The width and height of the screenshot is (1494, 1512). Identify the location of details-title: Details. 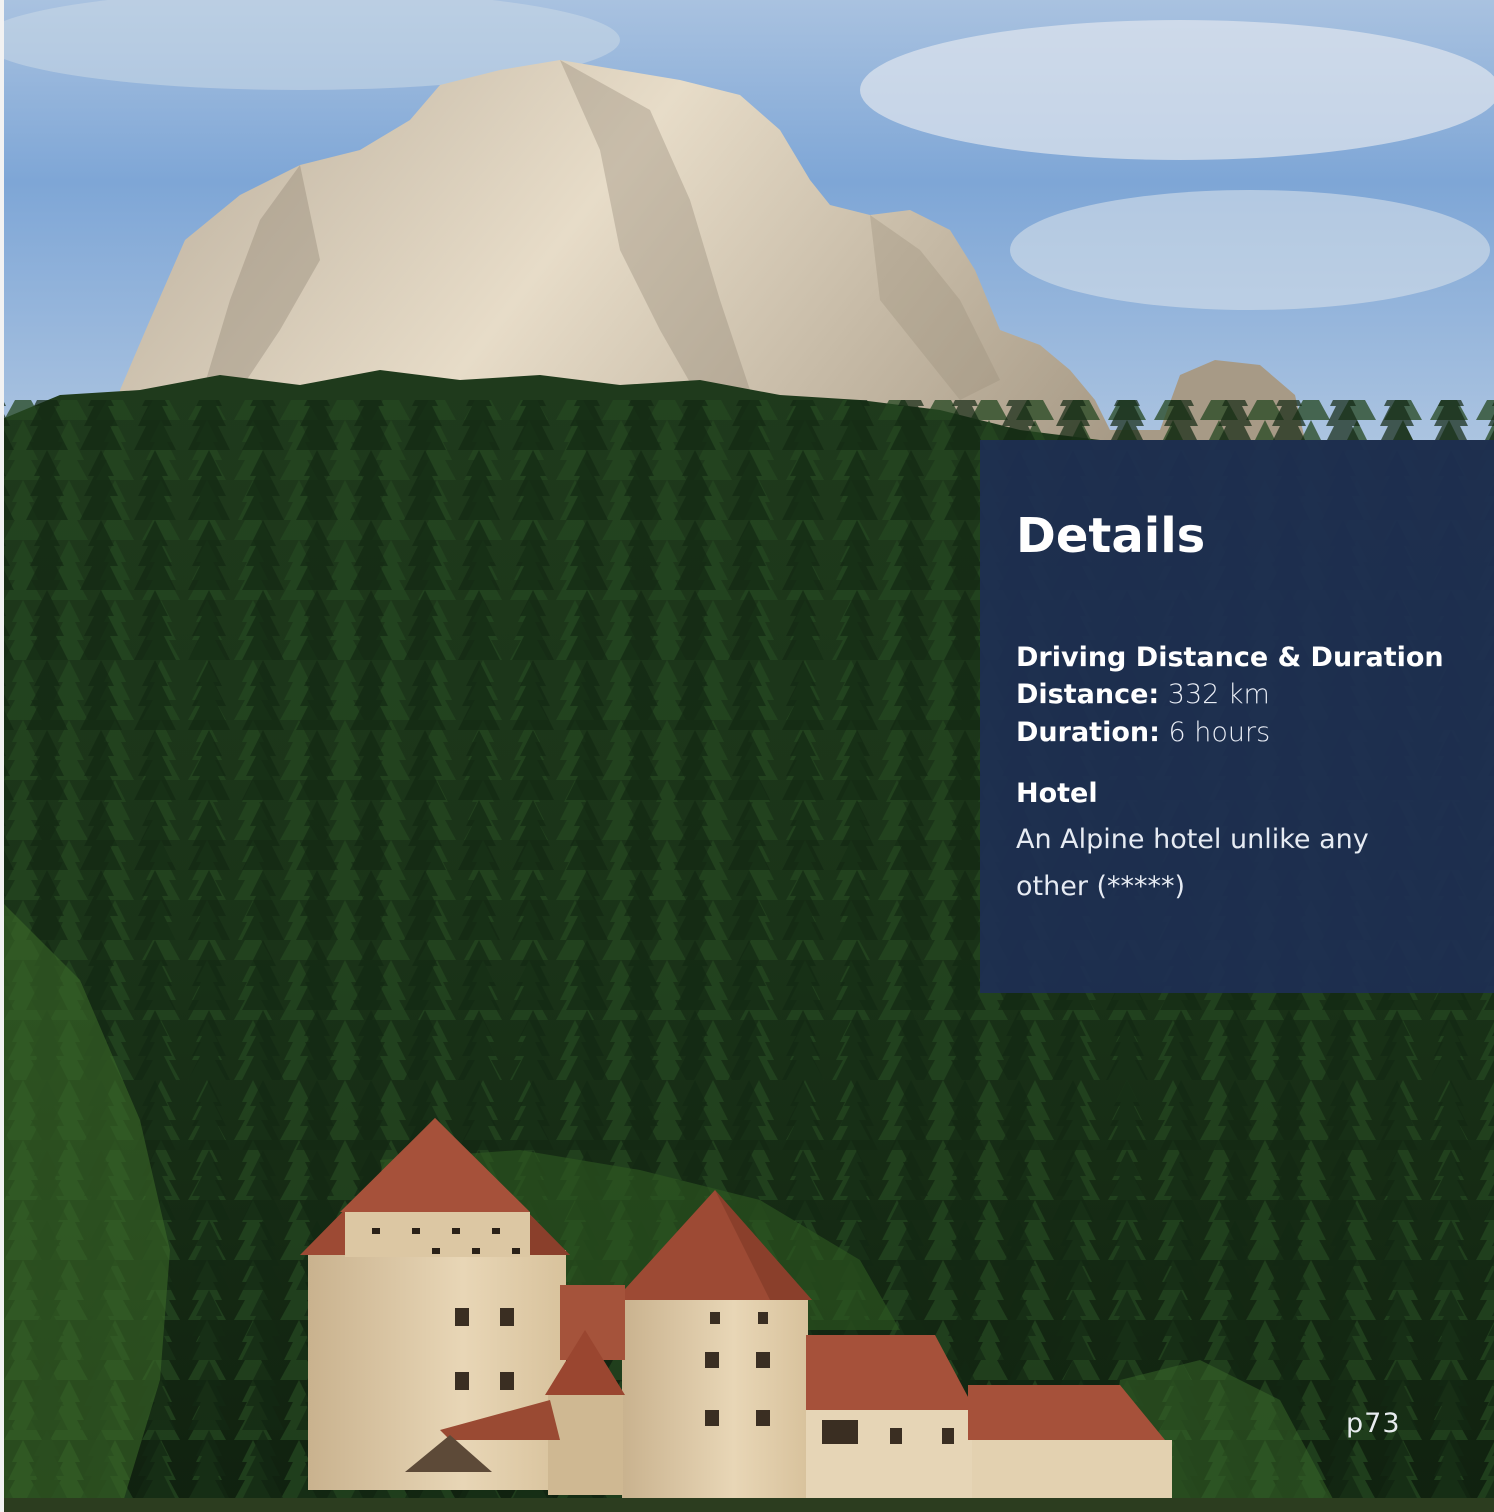
(1111, 536).